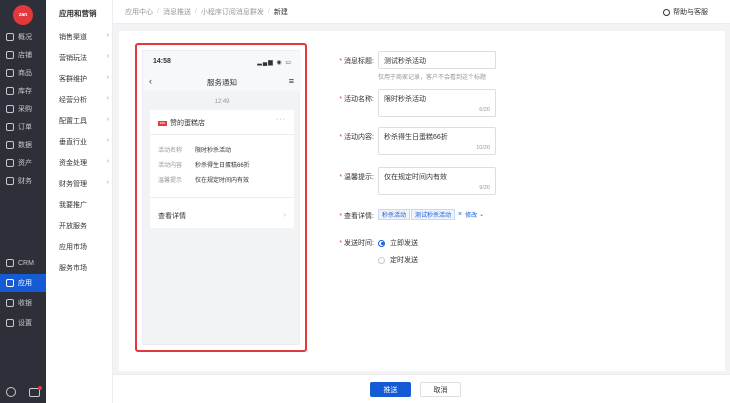 The image size is (730, 403). I want to click on message-field: 活动名称 限时秒杀活动, so click(194, 149).